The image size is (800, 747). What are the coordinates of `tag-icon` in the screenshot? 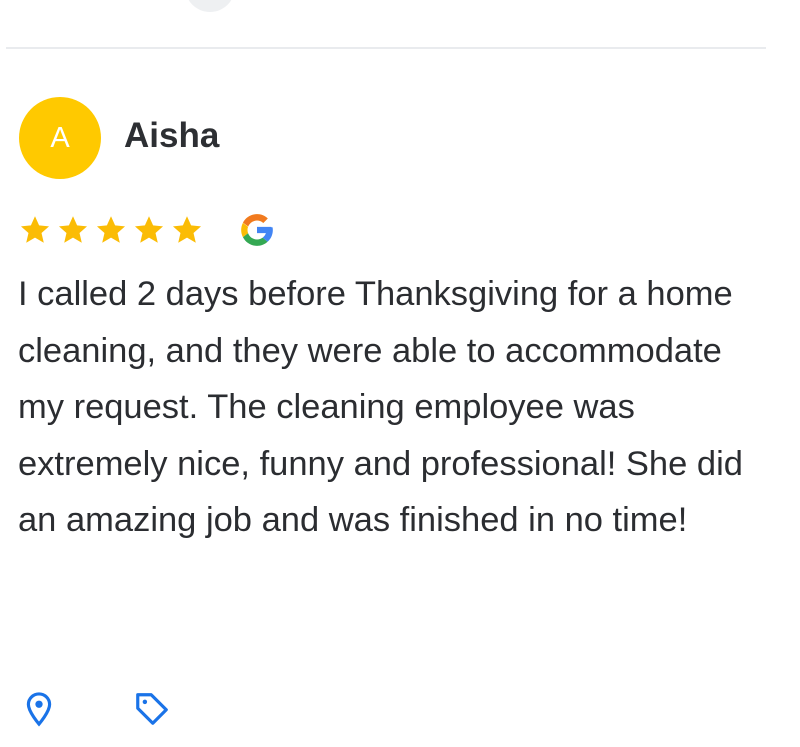 It's located at (152, 709).